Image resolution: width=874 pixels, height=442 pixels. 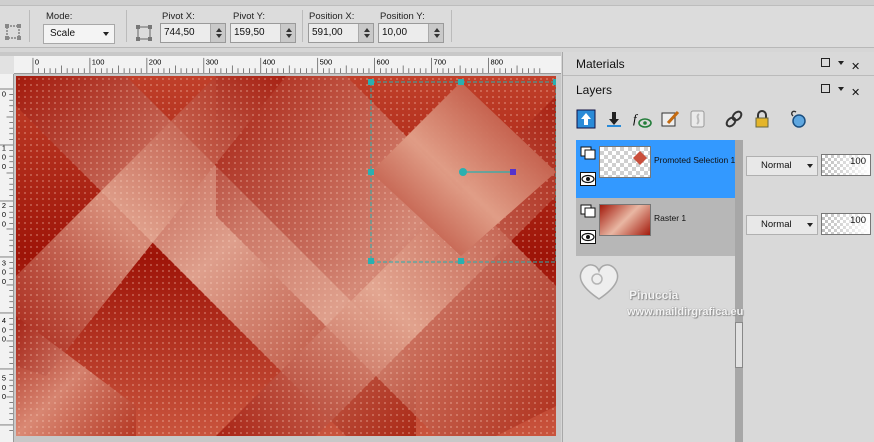 What do you see at coordinates (798, 119) in the screenshot?
I see `lasso-icon` at bounding box center [798, 119].